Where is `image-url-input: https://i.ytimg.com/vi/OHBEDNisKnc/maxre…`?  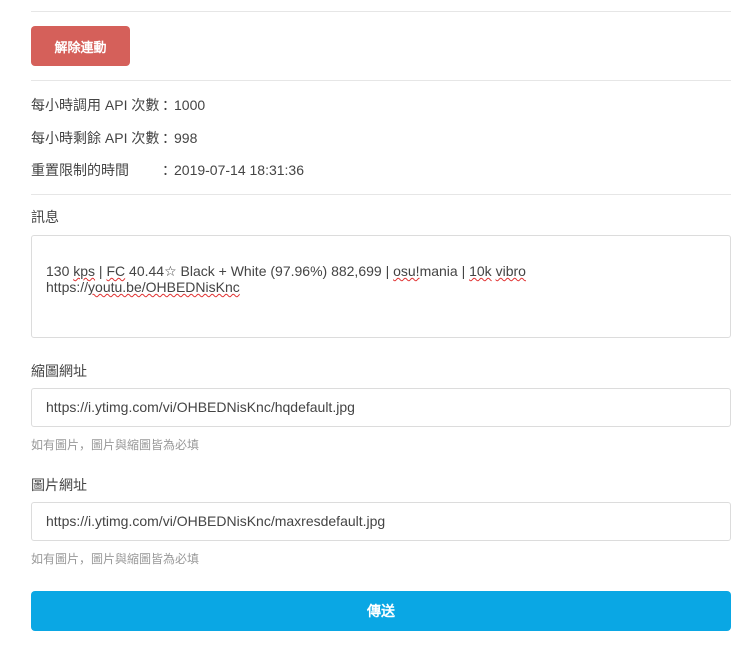
image-url-input: https://i.ytimg.com/vi/OHBEDNisKnc/maxre… is located at coordinates (381, 521).